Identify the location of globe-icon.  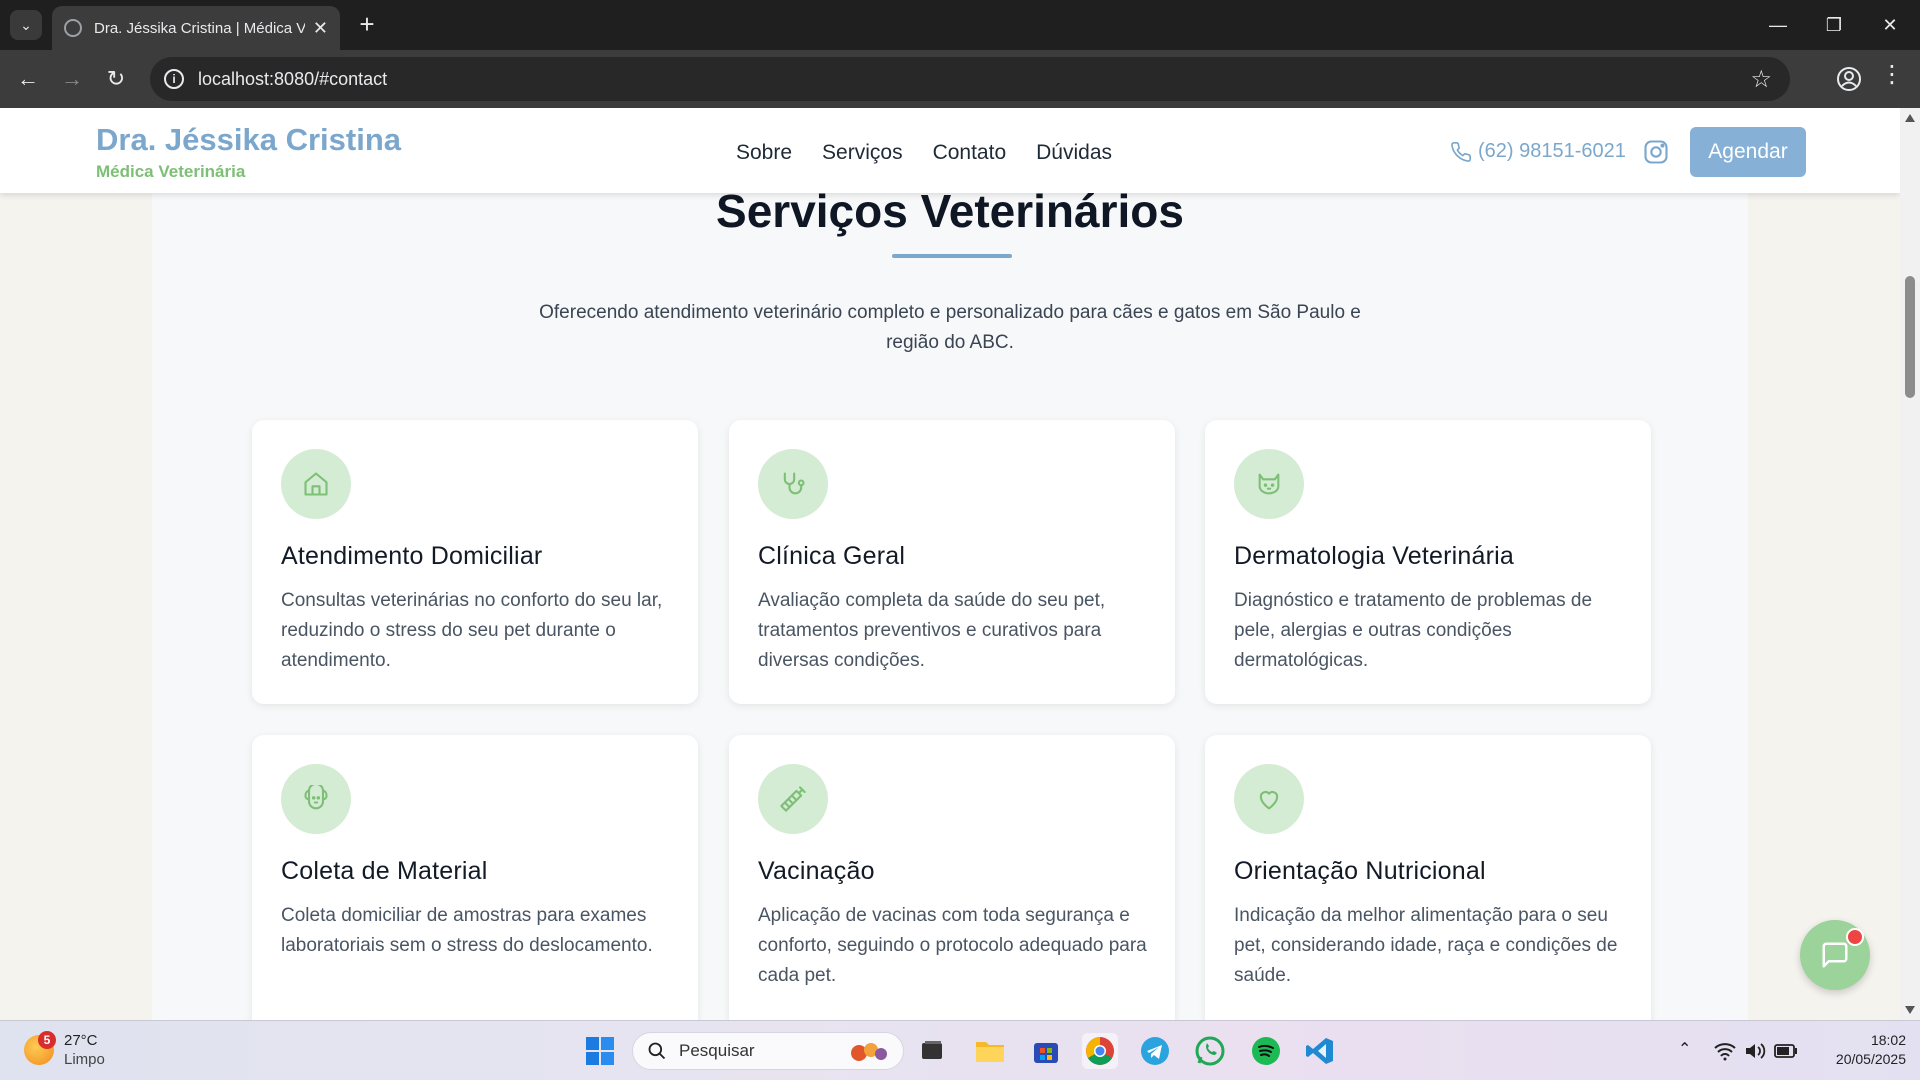
(73, 28).